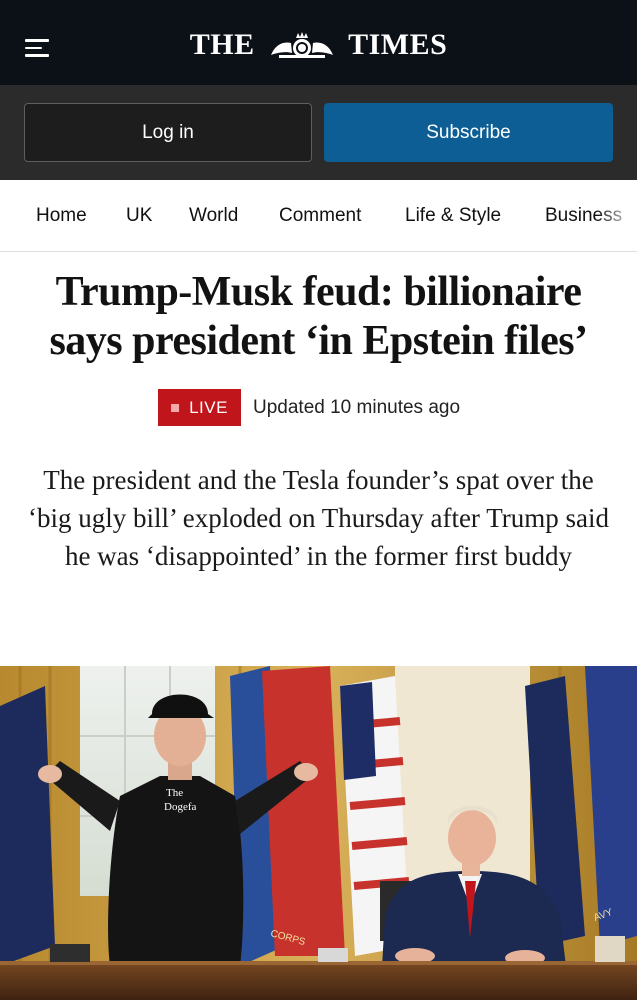 The height and width of the screenshot is (1000, 637). I want to click on masthead: THE TIMES, so click(318, 42).